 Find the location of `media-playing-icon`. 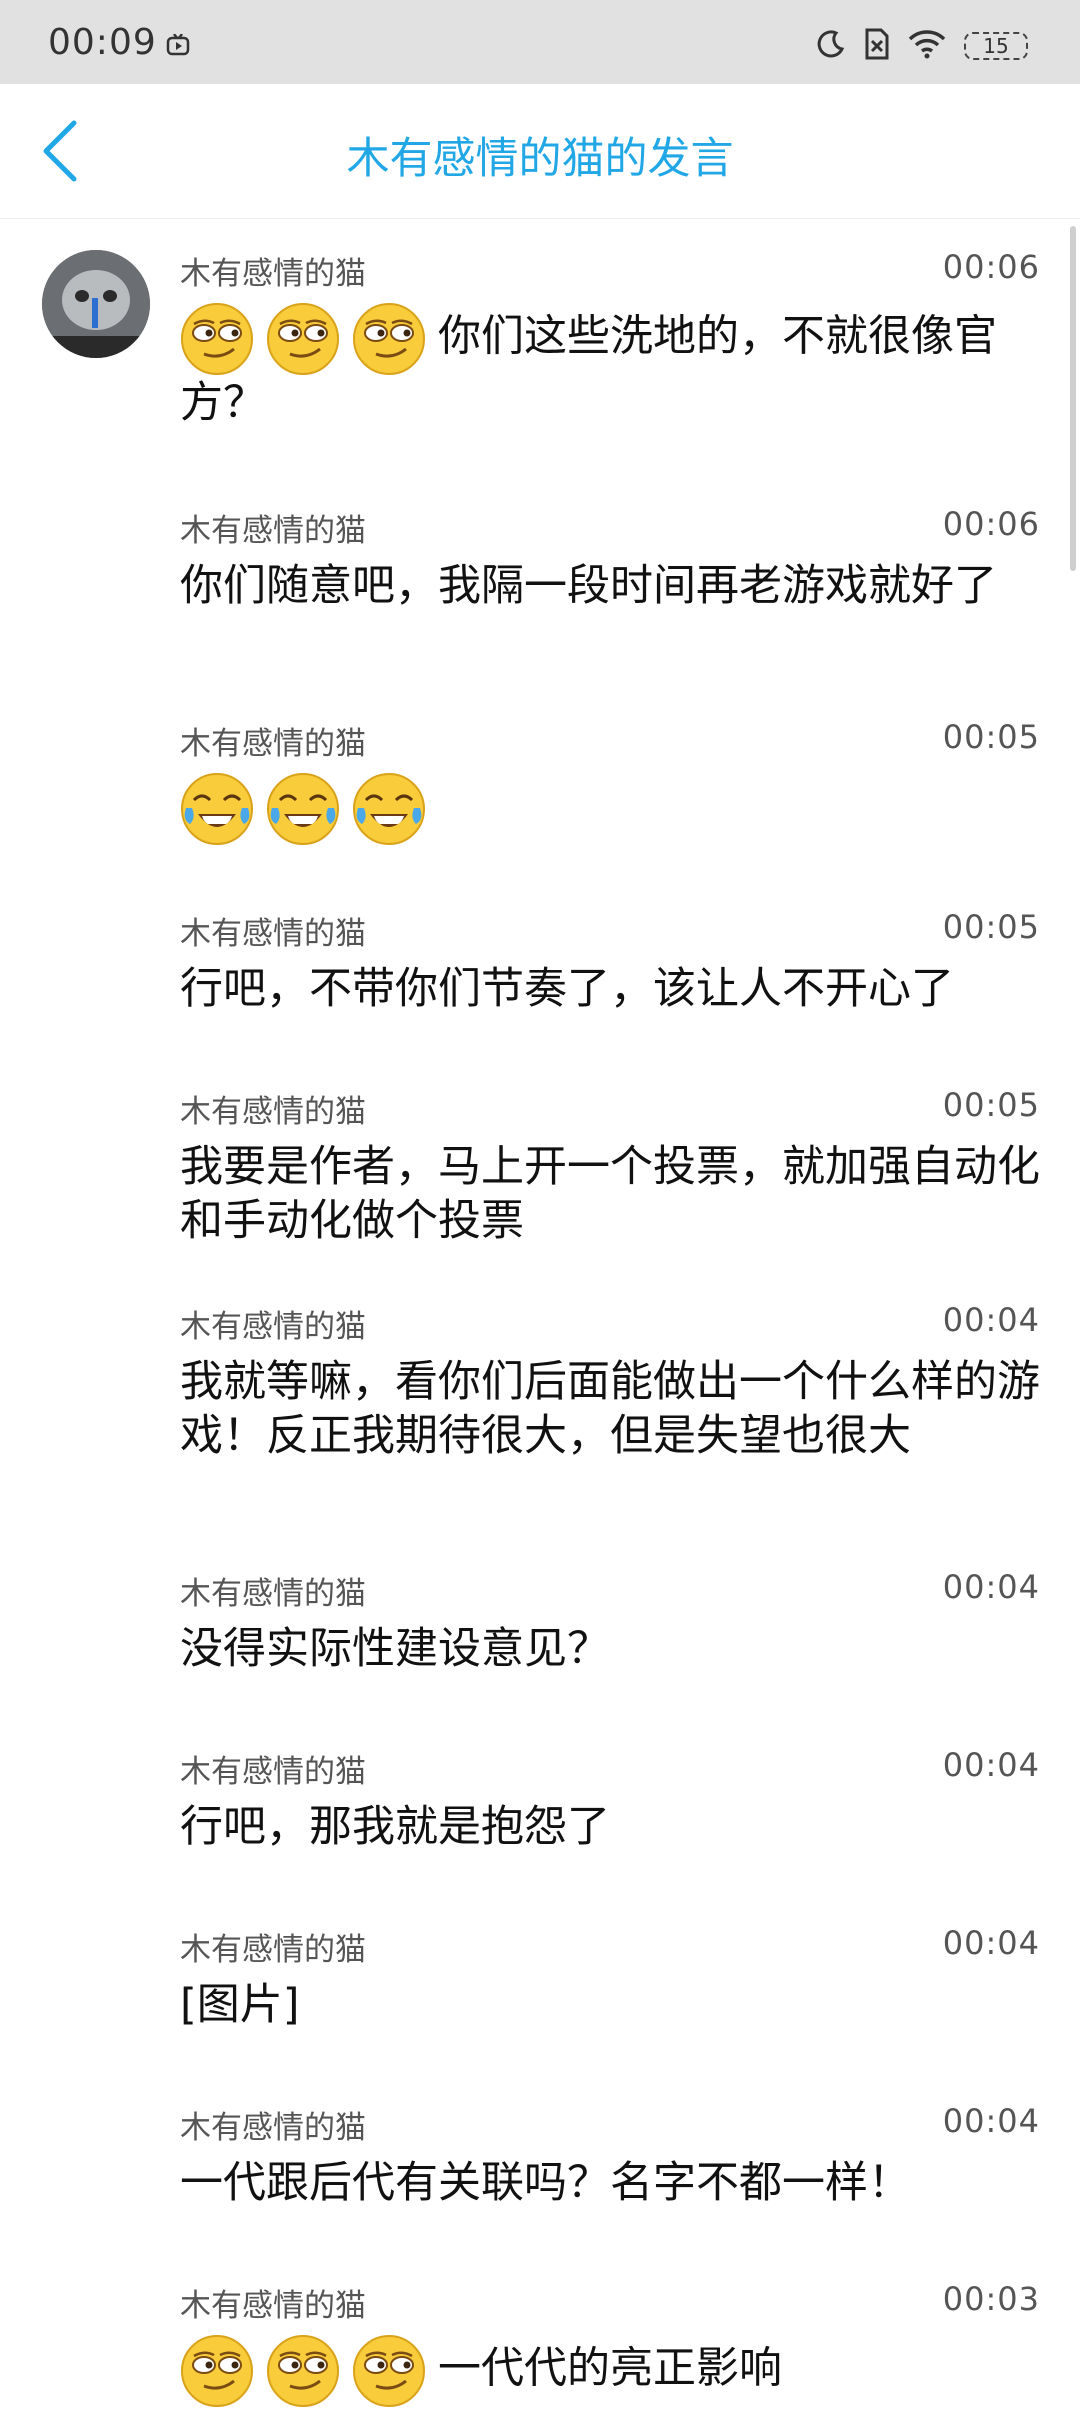

media-playing-icon is located at coordinates (178, 46).